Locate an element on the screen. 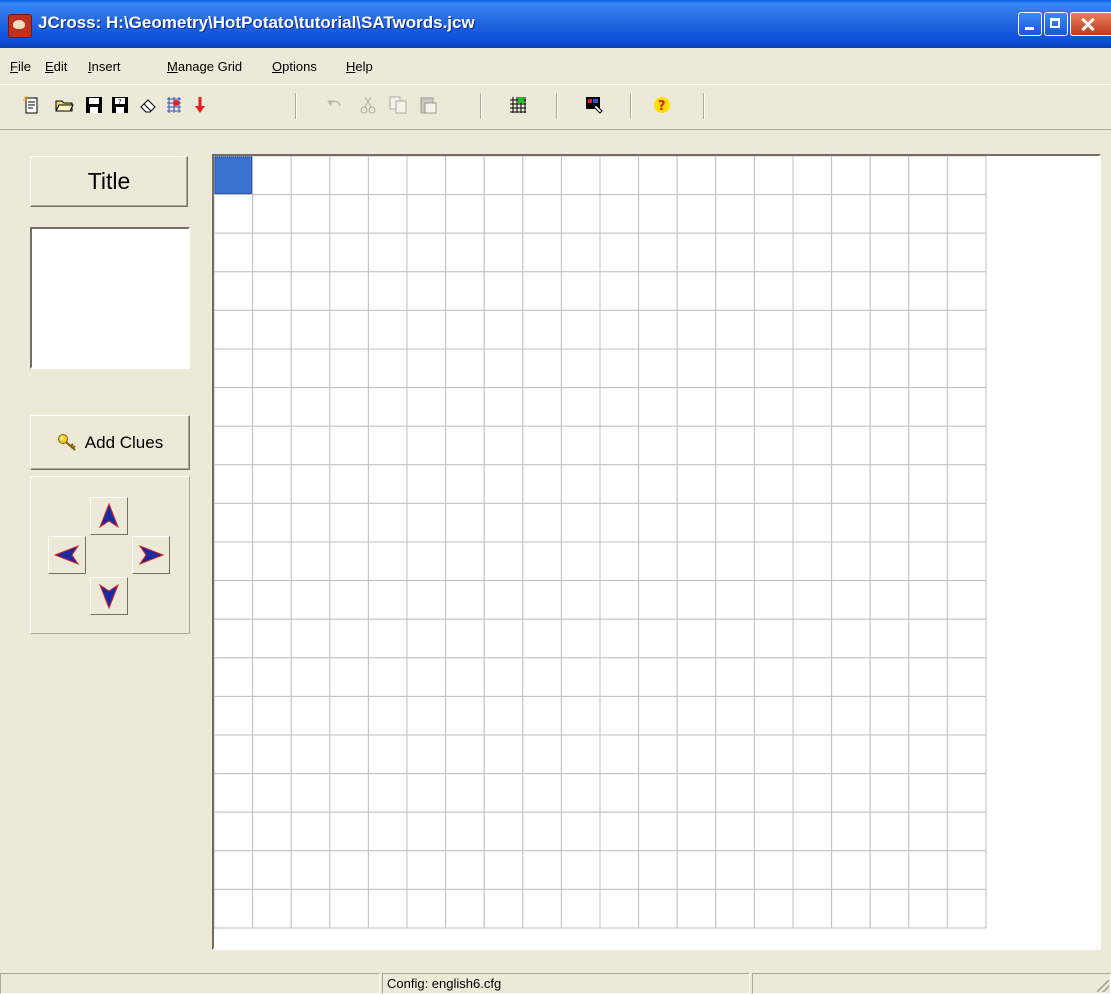 The width and height of the screenshot is (1111, 994). move-left-button is located at coordinates (67, 555).